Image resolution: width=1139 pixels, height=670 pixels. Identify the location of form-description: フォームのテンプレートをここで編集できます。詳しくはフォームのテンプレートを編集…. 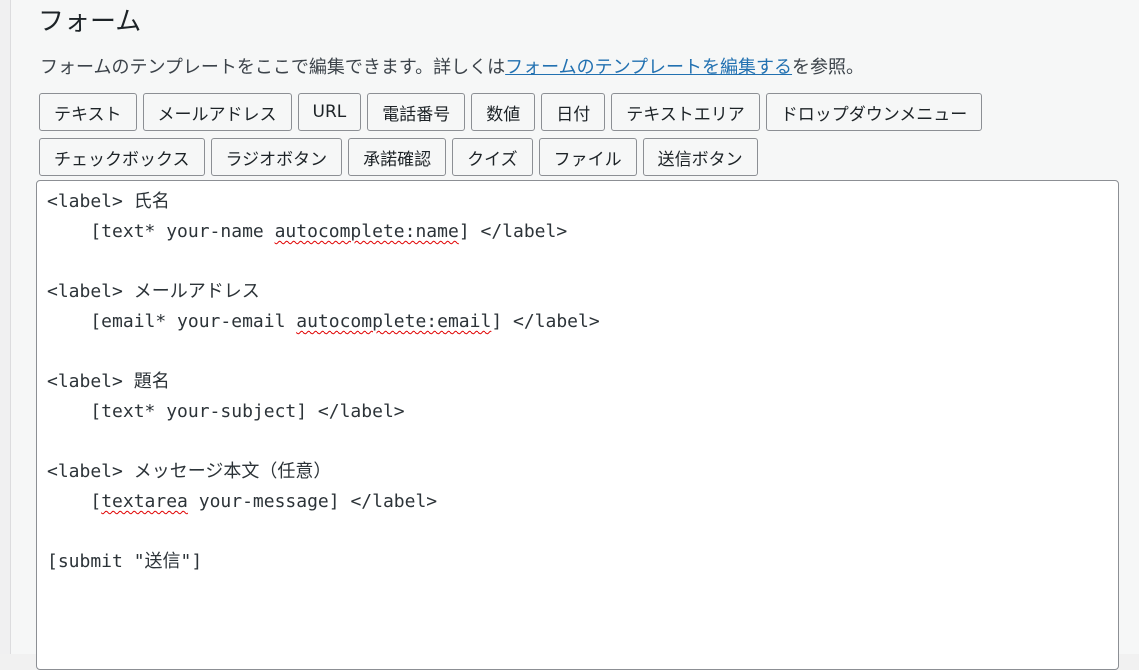
(452, 68).